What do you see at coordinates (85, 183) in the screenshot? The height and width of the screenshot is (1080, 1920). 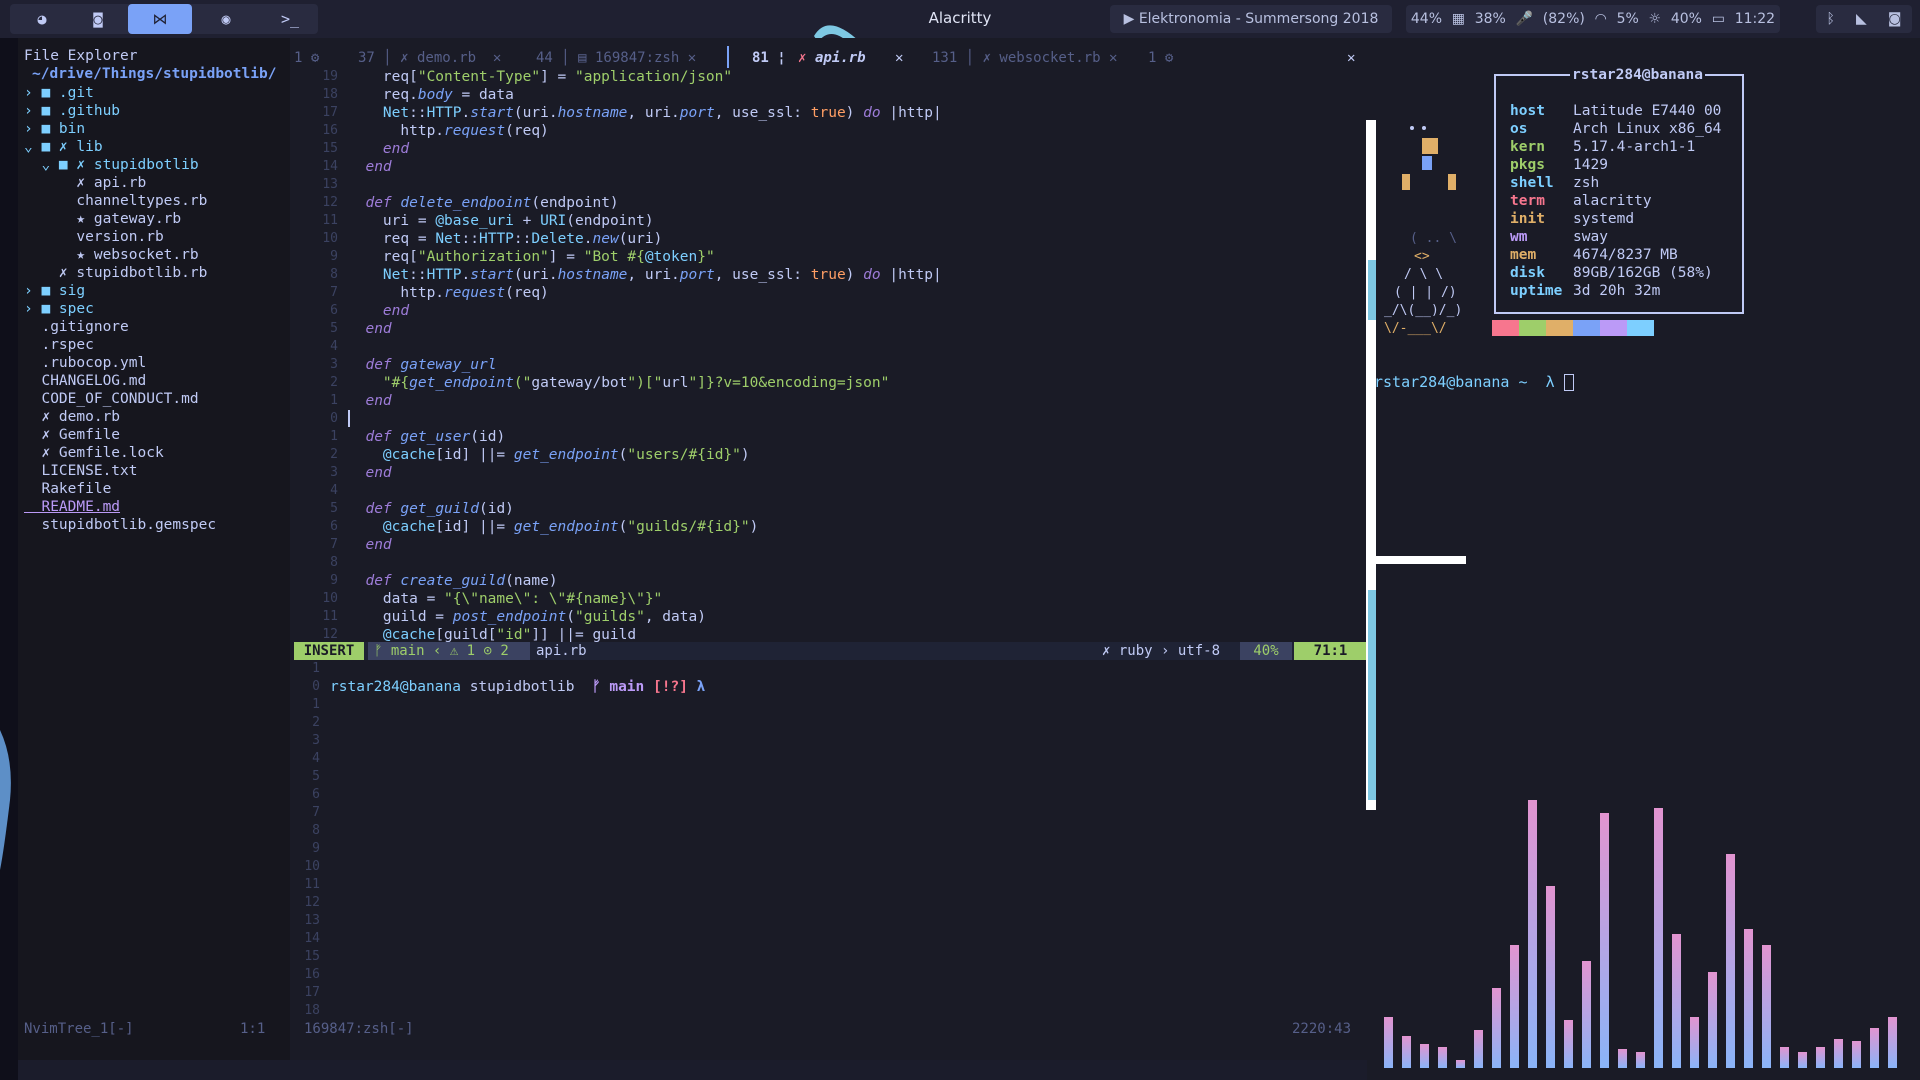 I see `file-tree-item: ✗ api.rb` at bounding box center [85, 183].